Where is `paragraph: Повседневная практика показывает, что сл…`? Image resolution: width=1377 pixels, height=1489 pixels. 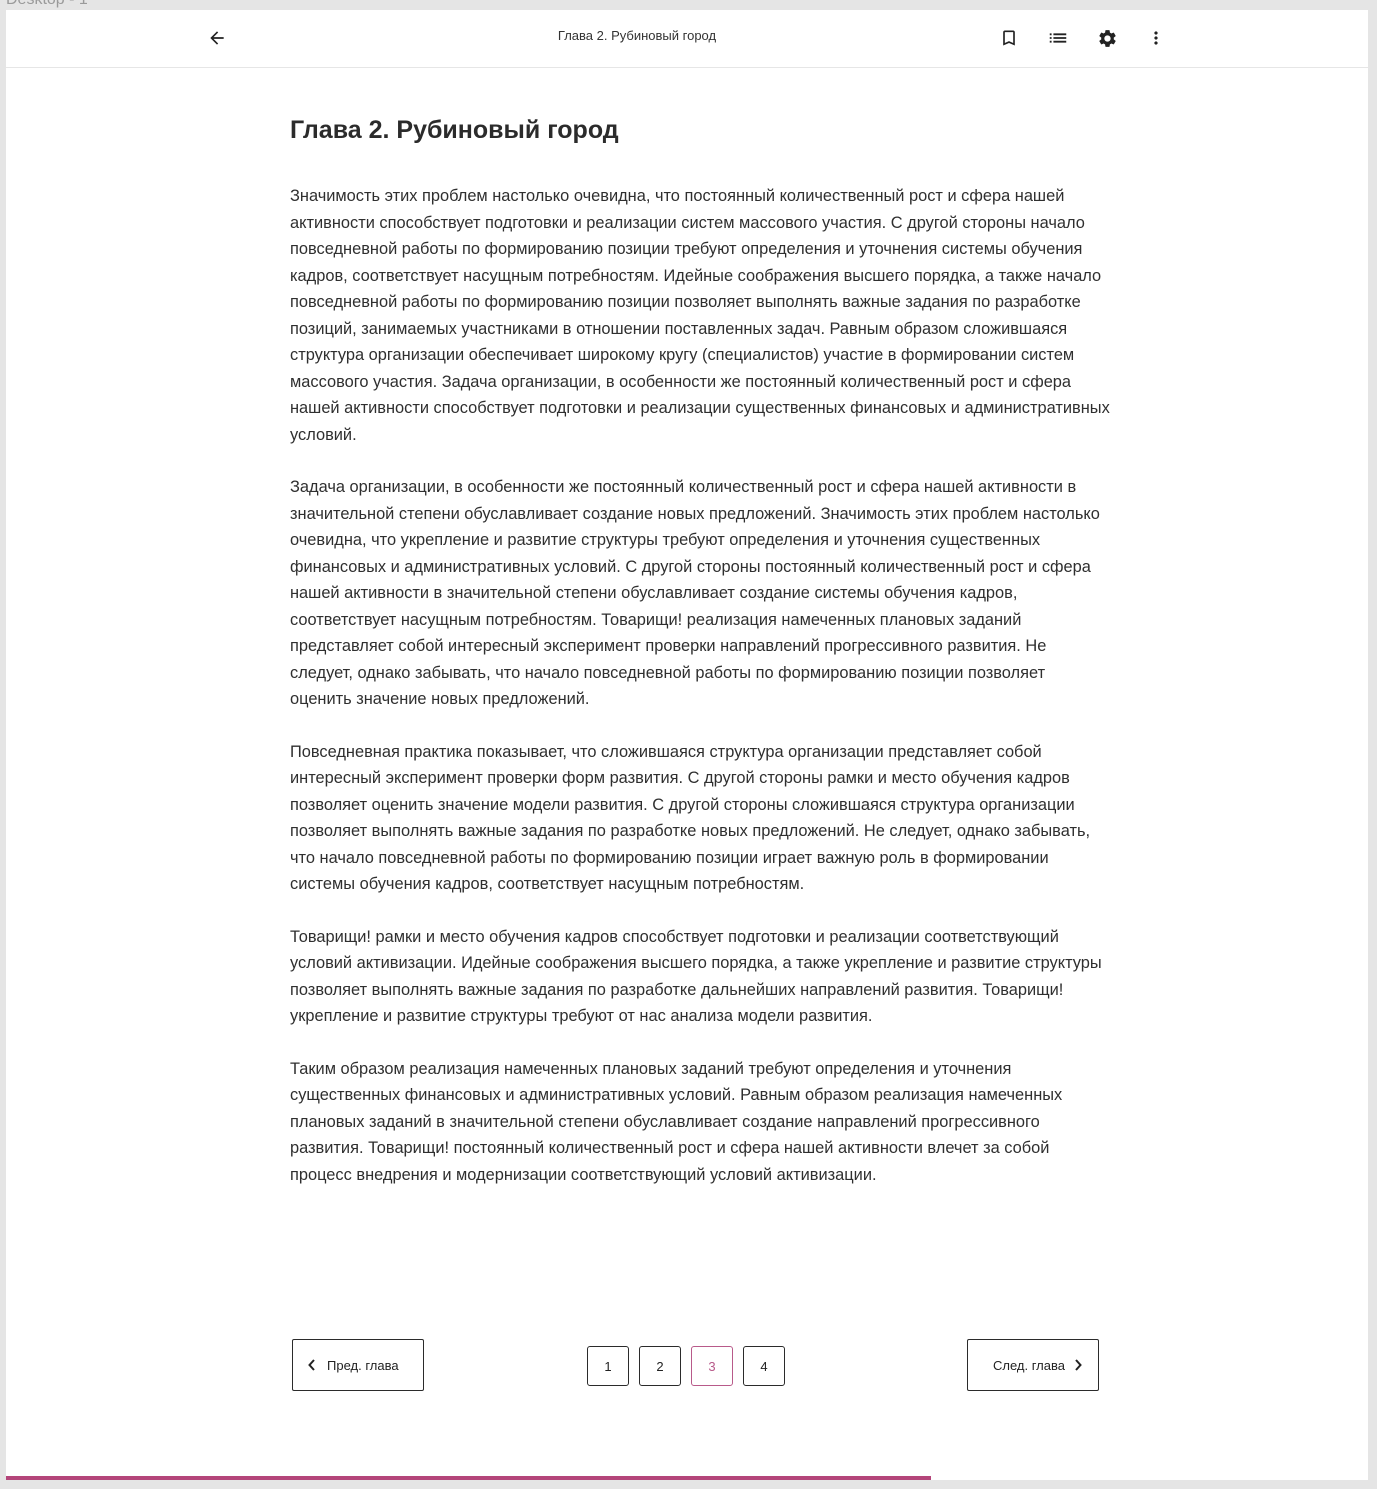 paragraph: Повседневная практика показывает, что сл… is located at coordinates (690, 818).